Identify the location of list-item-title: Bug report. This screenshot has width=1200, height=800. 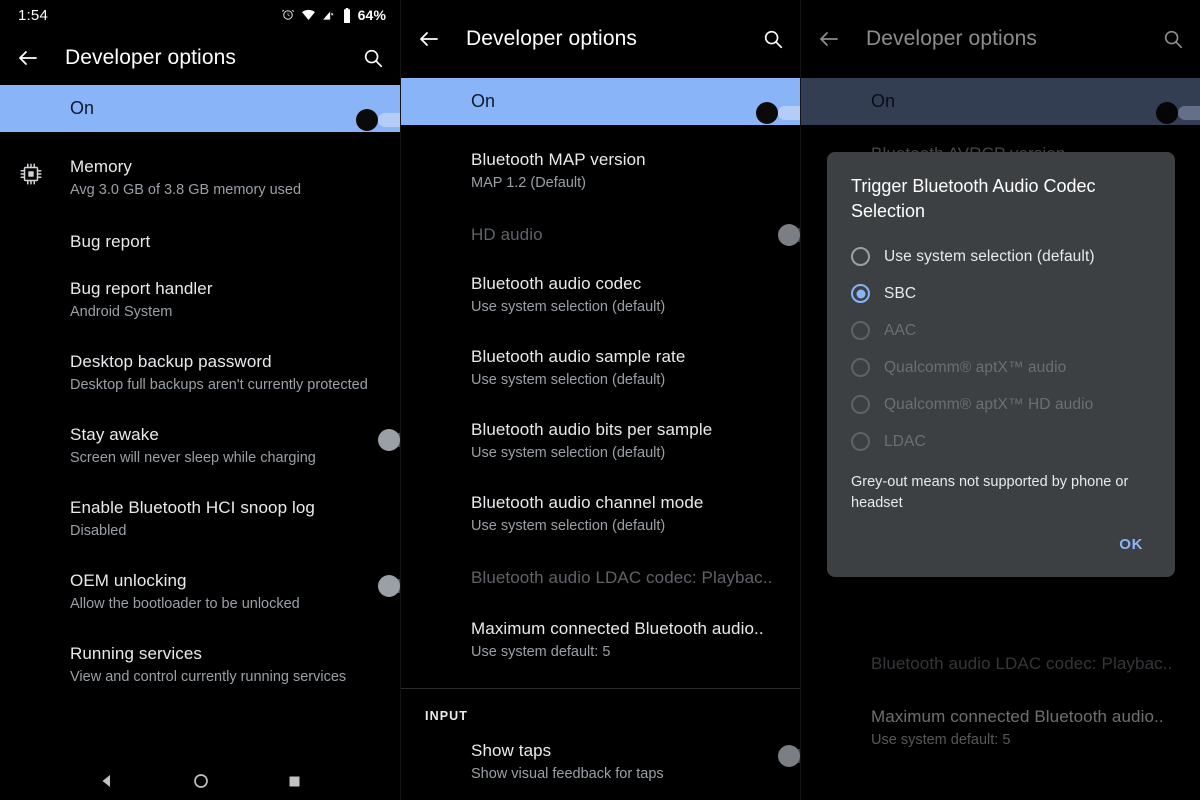
(110, 241).